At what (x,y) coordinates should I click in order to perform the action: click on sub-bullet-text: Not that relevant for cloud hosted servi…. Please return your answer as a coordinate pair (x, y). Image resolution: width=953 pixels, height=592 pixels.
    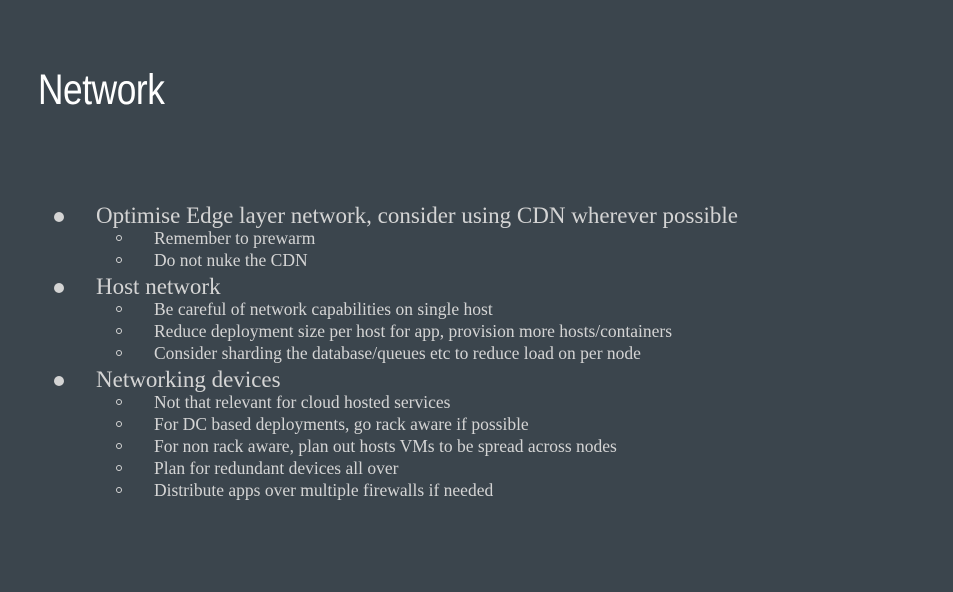
    Looking at the image, I should click on (302, 402).